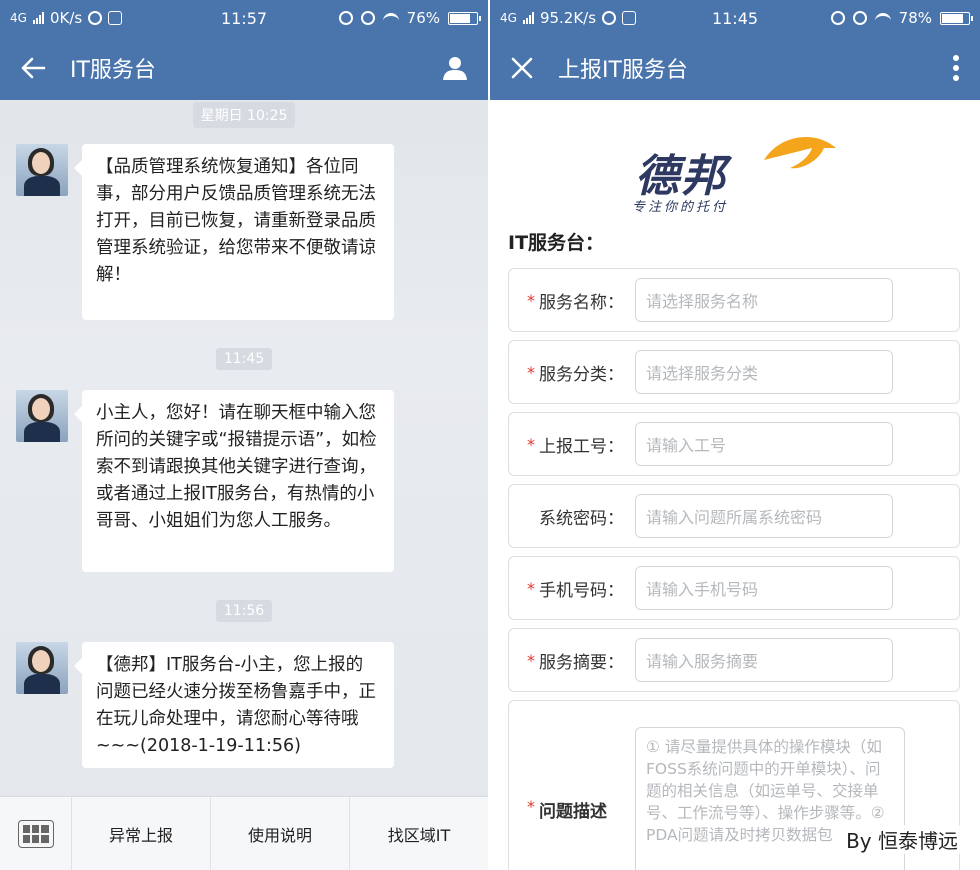 The height and width of the screenshot is (870, 980). What do you see at coordinates (522, 68) in the screenshot?
I see `close-icon` at bounding box center [522, 68].